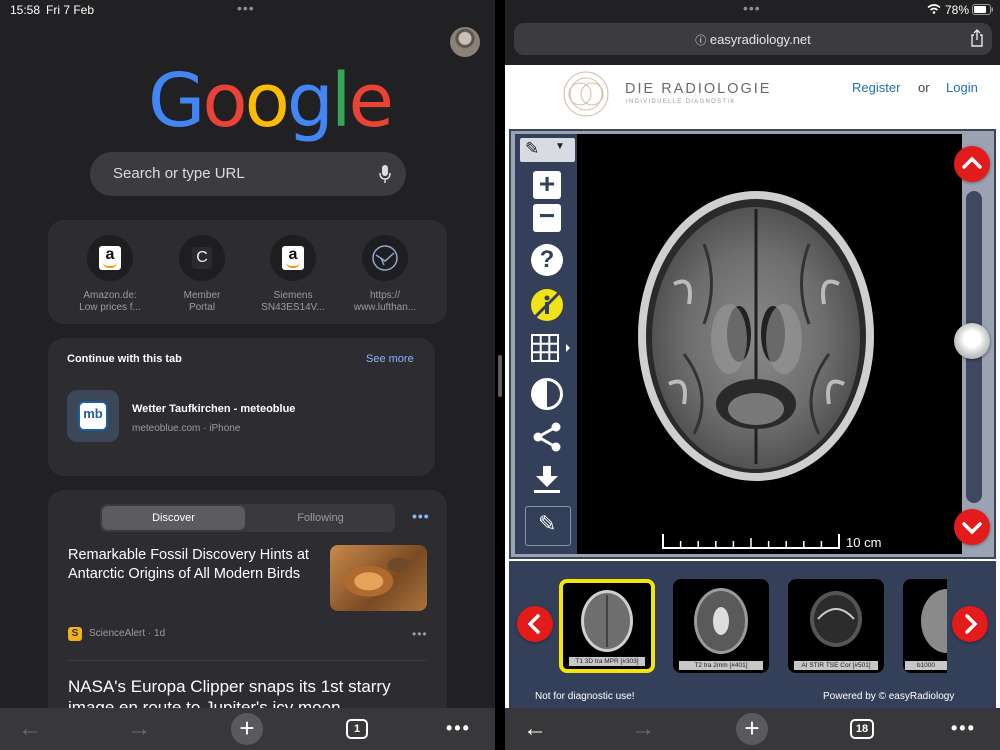  Describe the element at coordinates (93, 416) in the screenshot. I see `meteoblue-icon: mb` at that location.